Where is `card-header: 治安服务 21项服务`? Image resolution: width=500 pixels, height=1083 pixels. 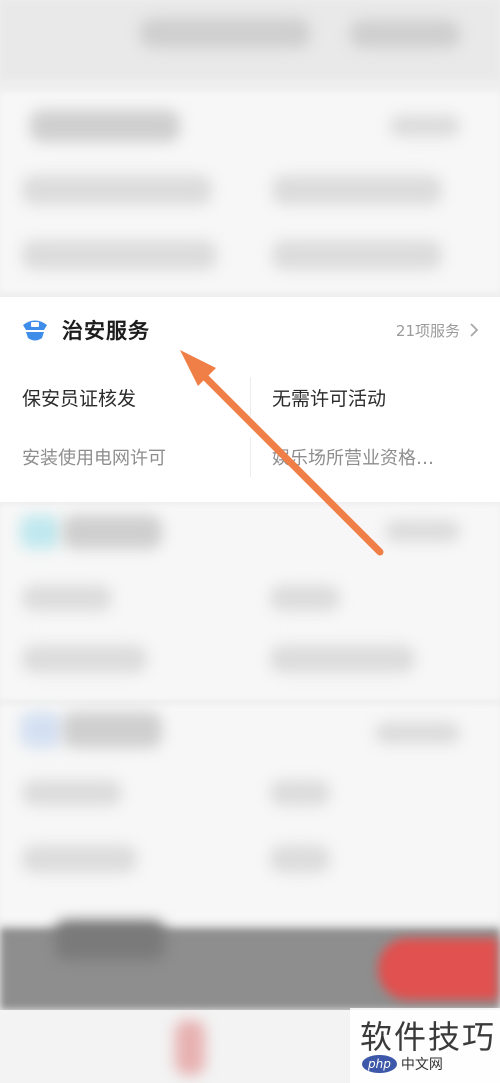 card-header: 治安服务 21项服务 is located at coordinates (250, 330).